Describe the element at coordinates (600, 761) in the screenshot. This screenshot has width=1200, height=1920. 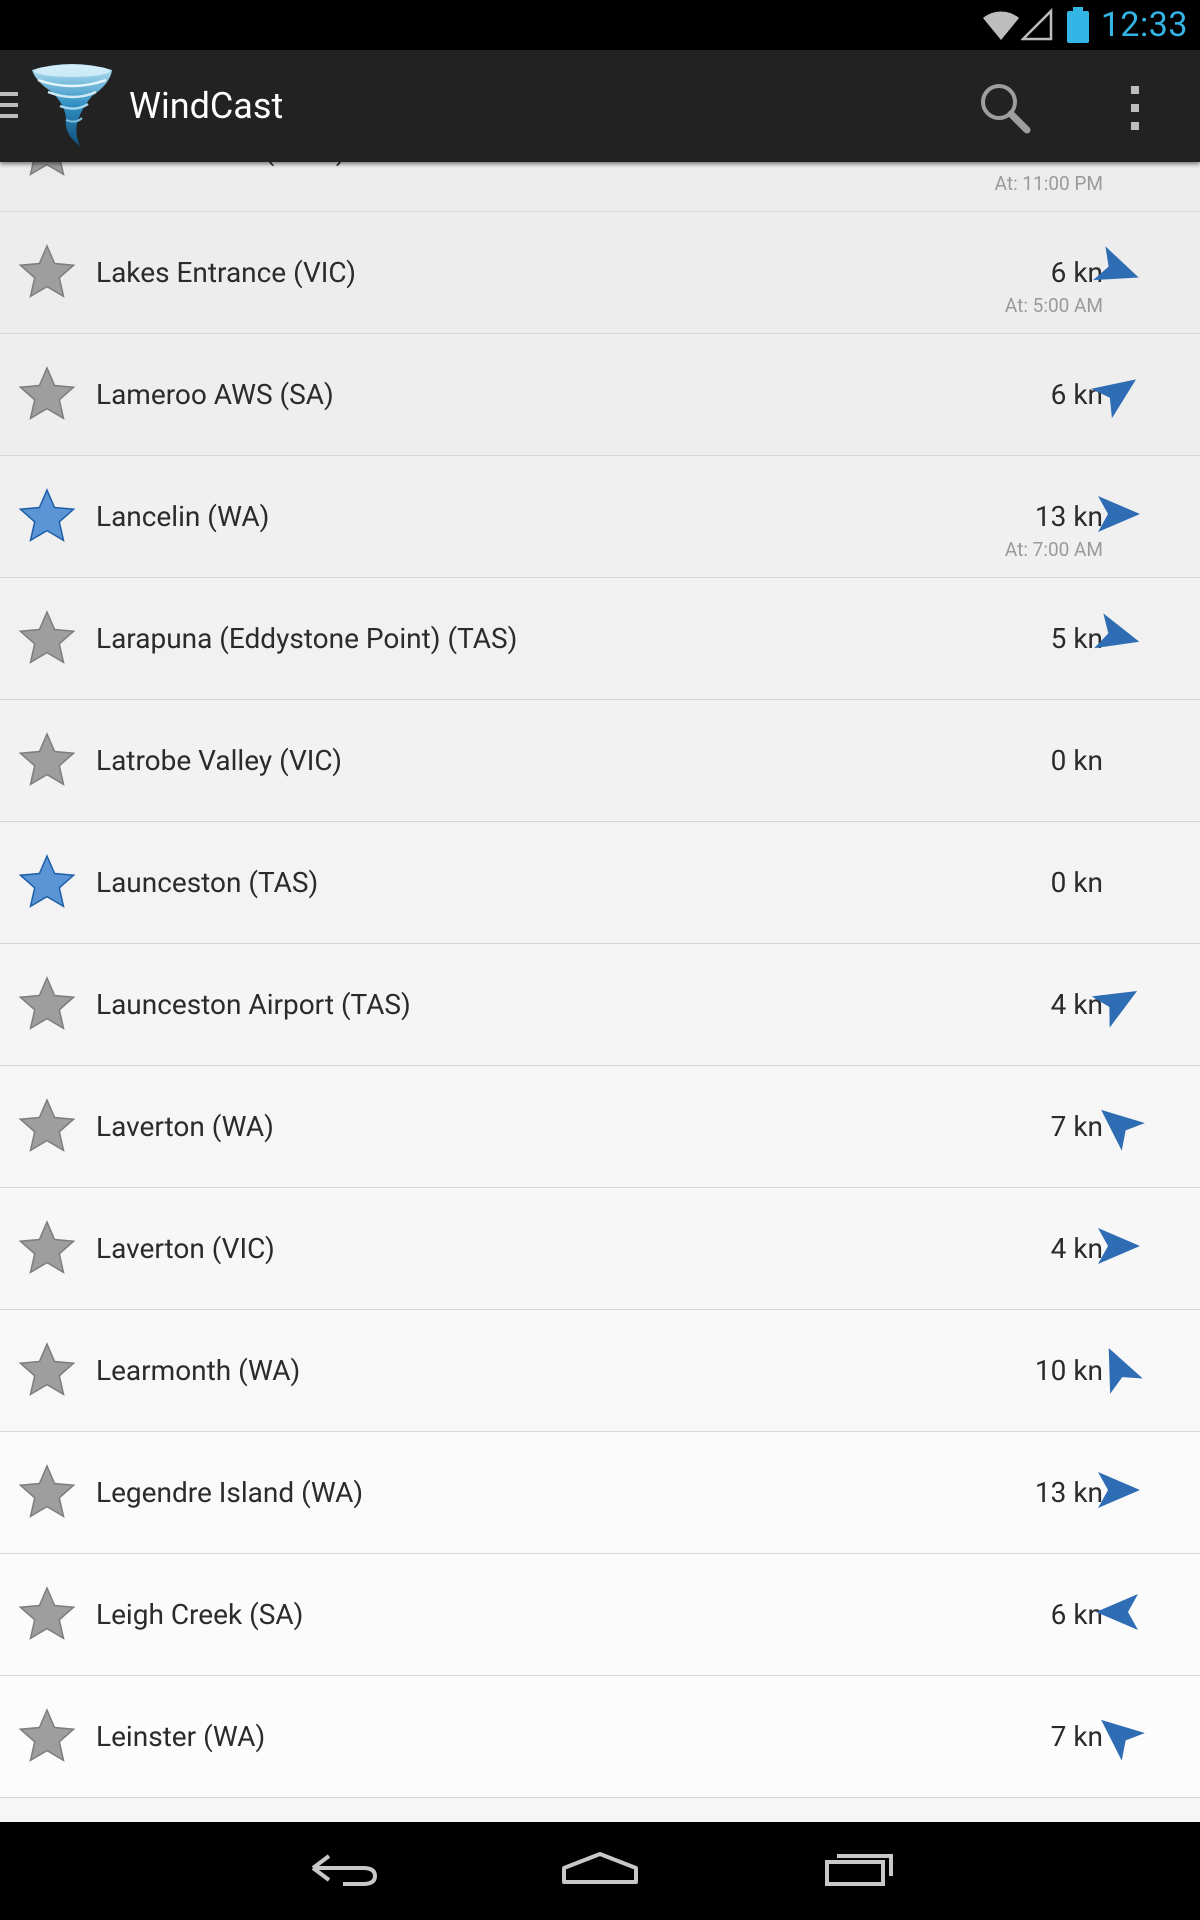
I see `list-item: Latrobe Valley (VIC) 0 kn` at that location.